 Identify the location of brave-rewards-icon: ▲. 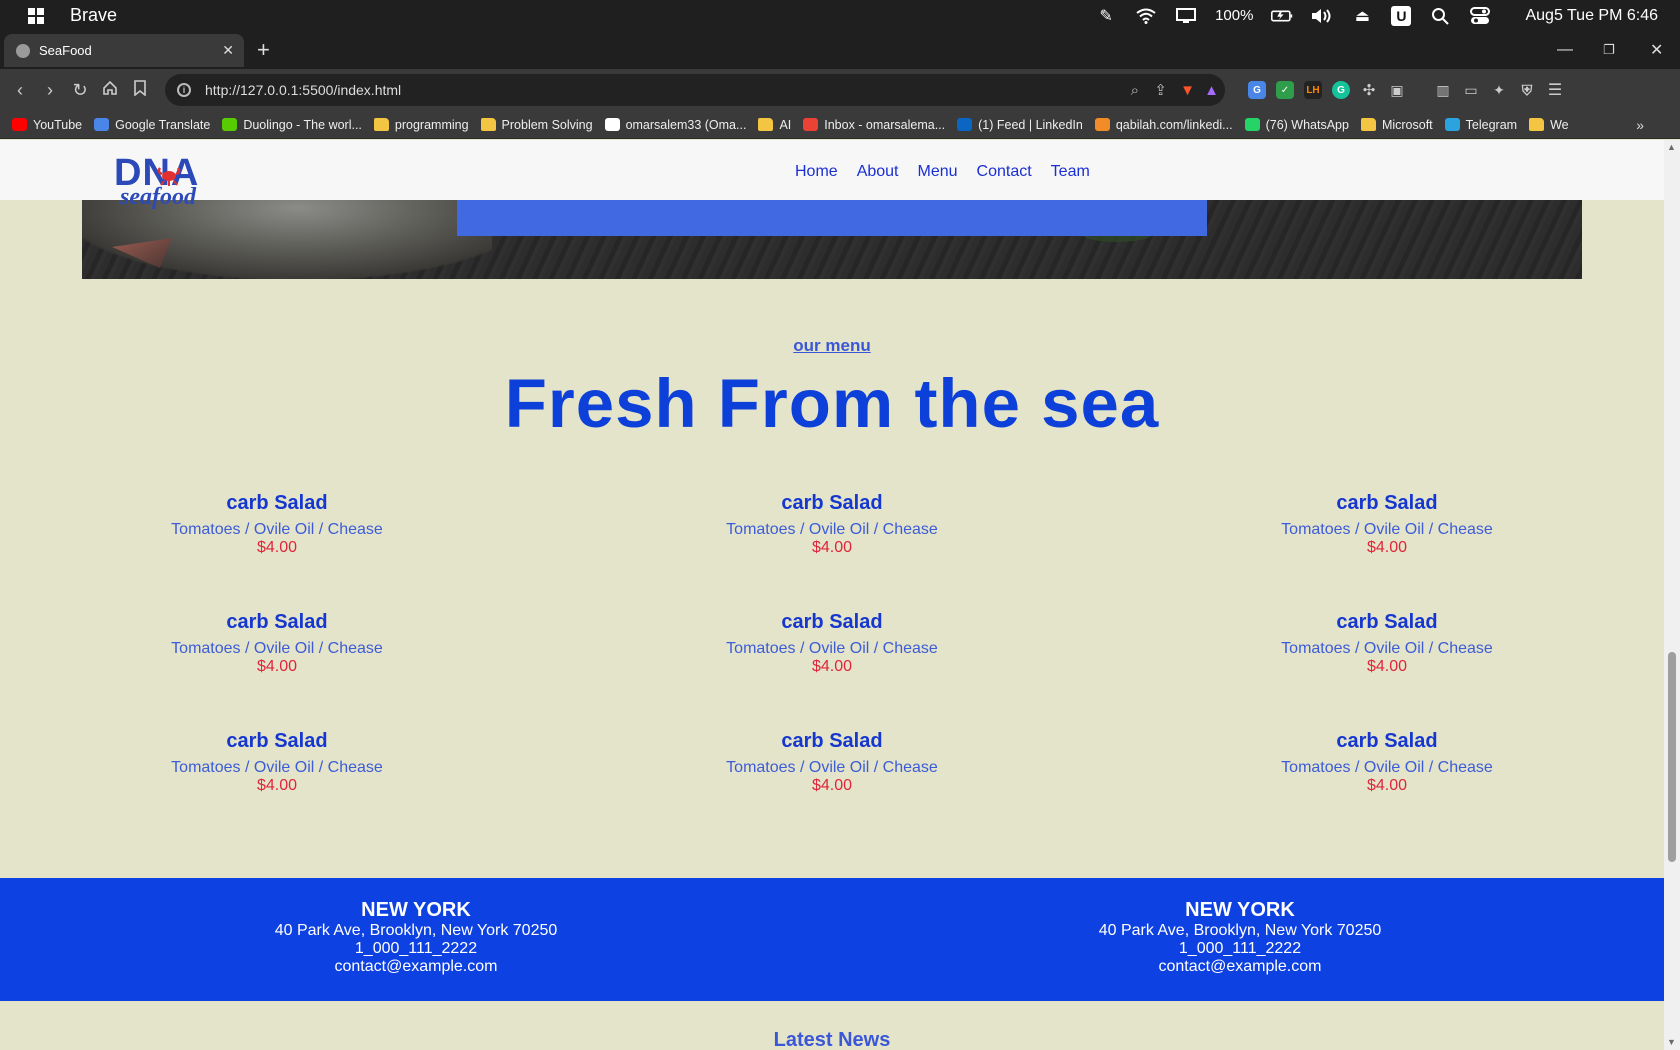
(1211, 90).